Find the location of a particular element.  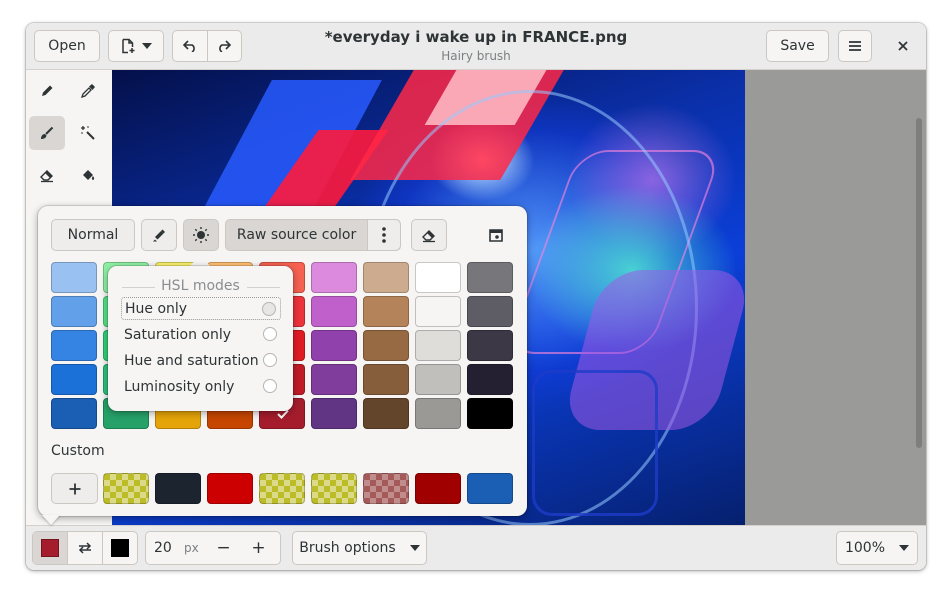

color-chooser-editor-button is located at coordinates (496, 235).